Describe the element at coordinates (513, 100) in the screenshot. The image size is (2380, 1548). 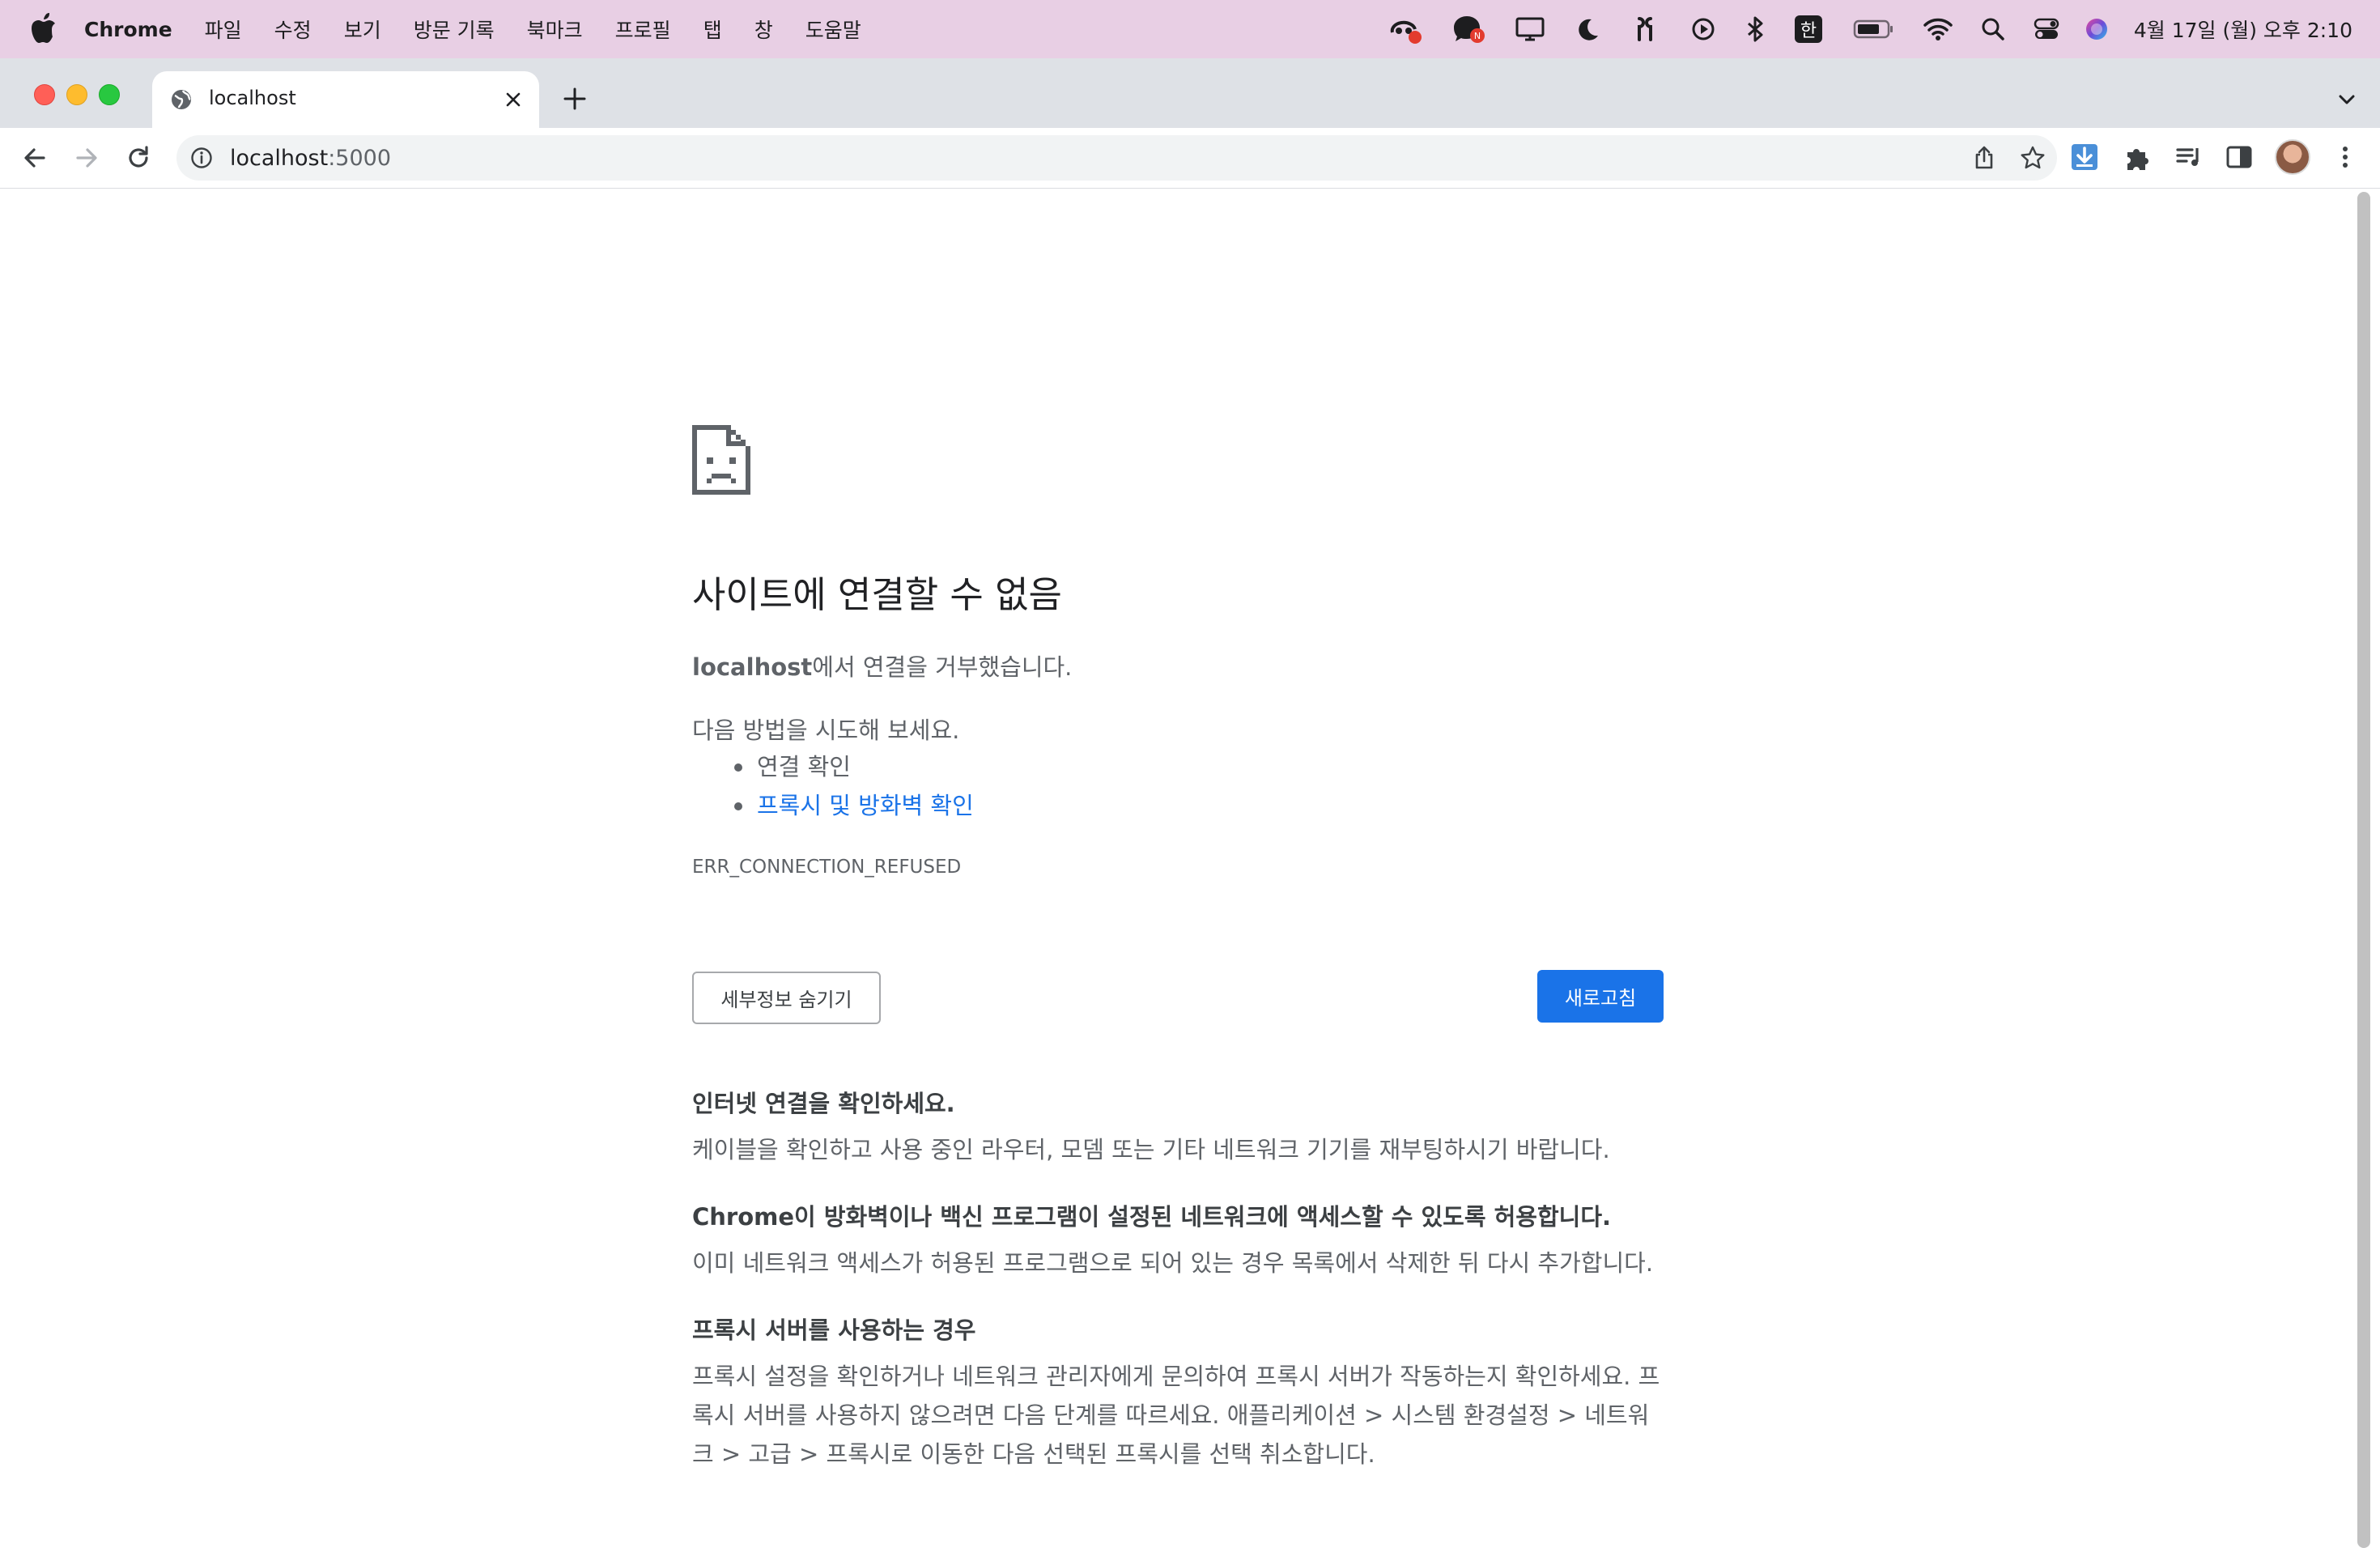
I see `close-icon` at that location.